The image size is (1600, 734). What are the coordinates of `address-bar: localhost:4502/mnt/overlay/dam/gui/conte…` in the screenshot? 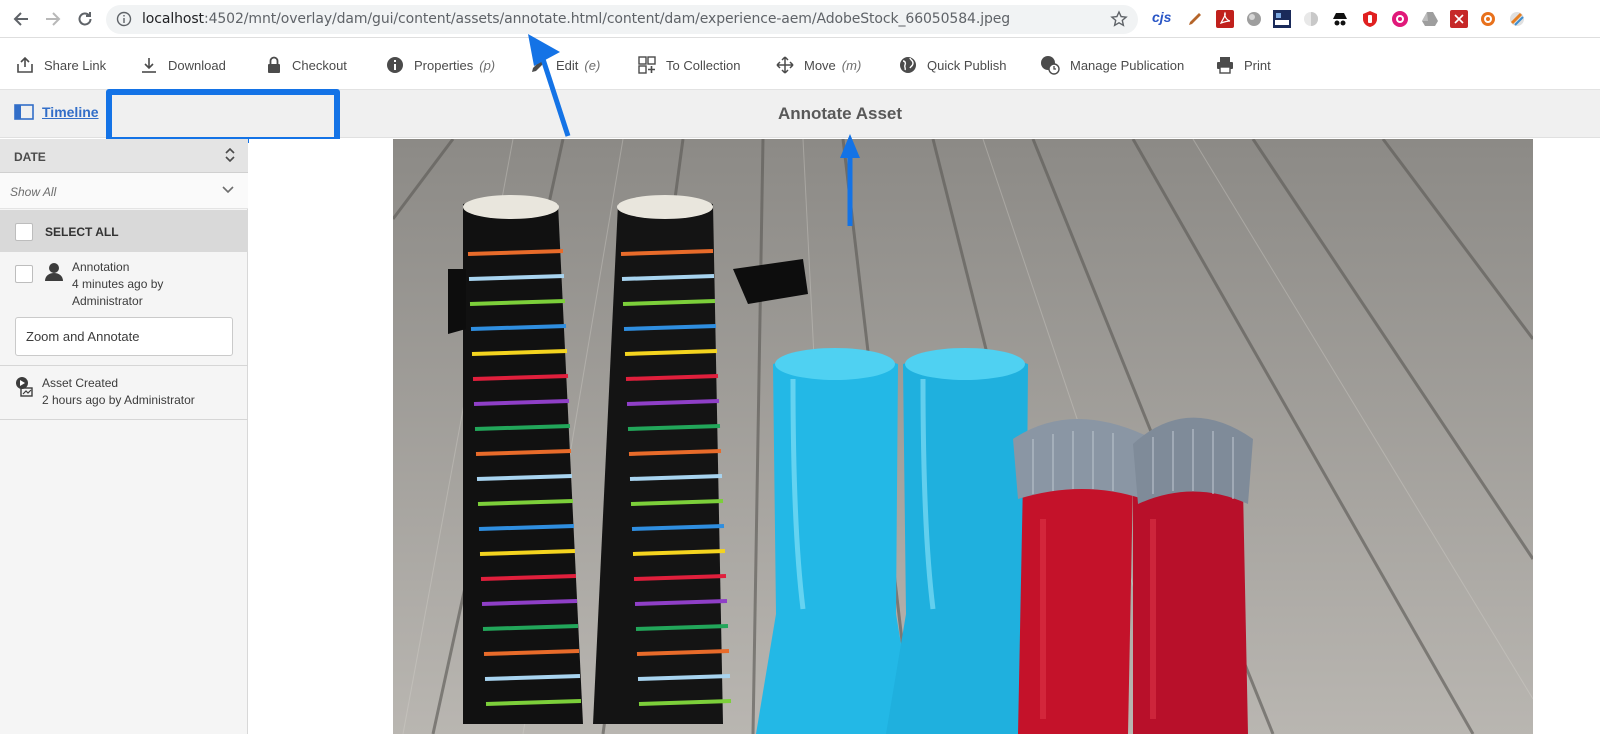 It's located at (622, 19).